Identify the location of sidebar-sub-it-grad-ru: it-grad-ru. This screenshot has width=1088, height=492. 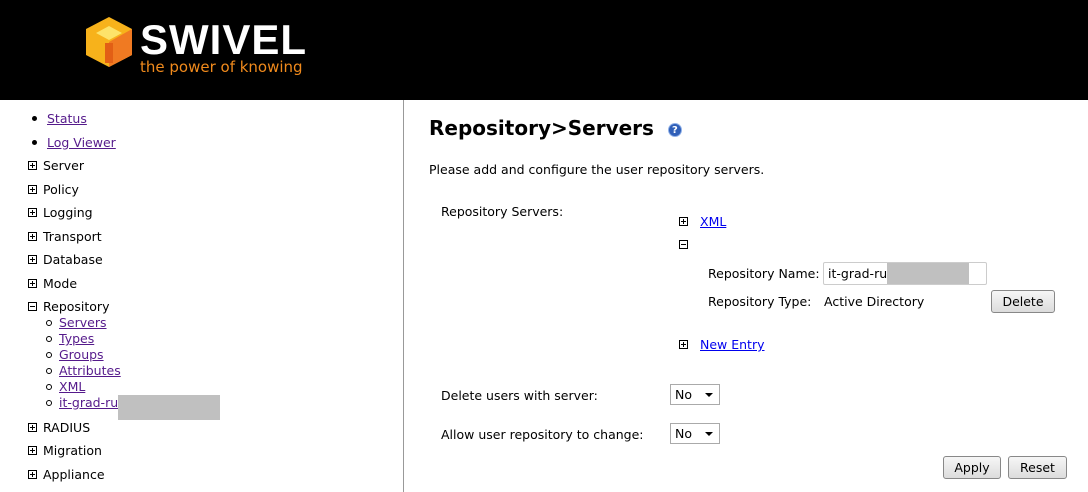
(133, 407).